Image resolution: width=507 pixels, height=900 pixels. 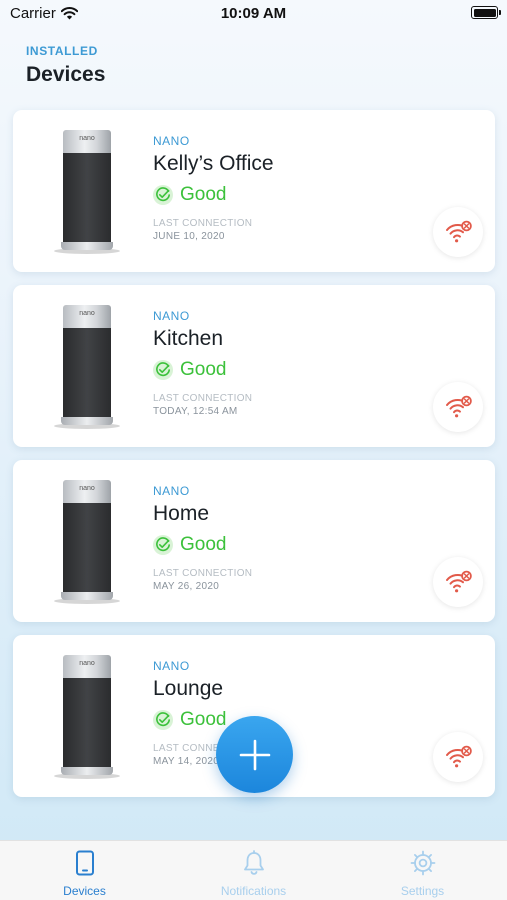 I want to click on phone-icon, so click(x=84, y=863).